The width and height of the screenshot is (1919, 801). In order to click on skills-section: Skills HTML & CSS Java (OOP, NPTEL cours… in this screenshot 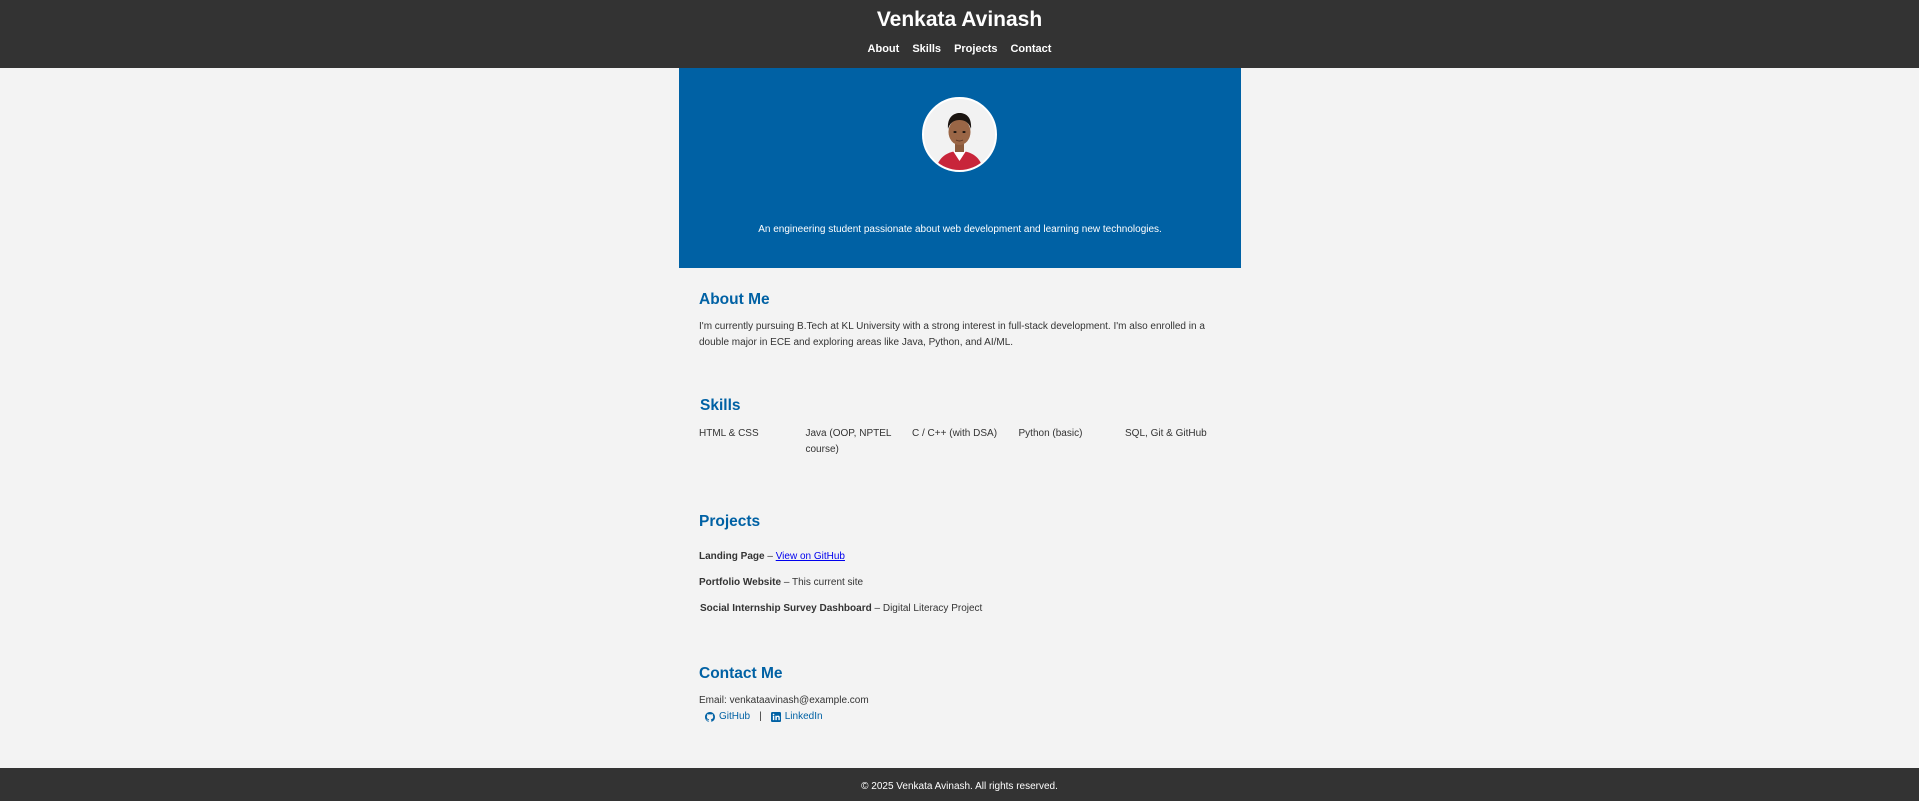, I will do `click(960, 436)`.